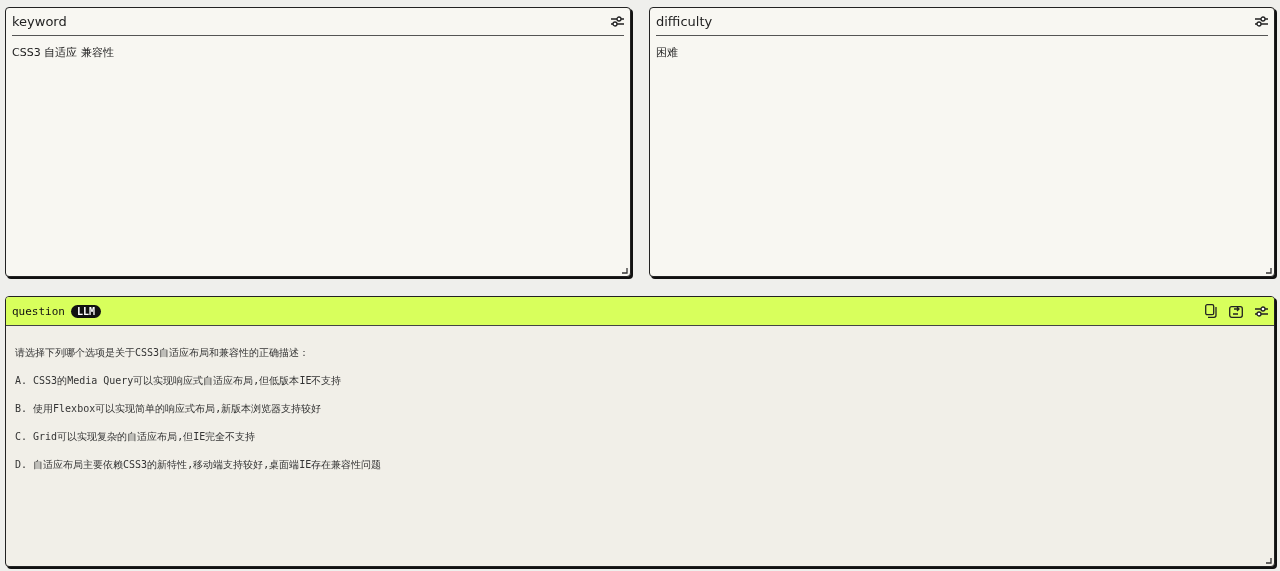  What do you see at coordinates (684, 21) in the screenshot?
I see `field-title: difficulty` at bounding box center [684, 21].